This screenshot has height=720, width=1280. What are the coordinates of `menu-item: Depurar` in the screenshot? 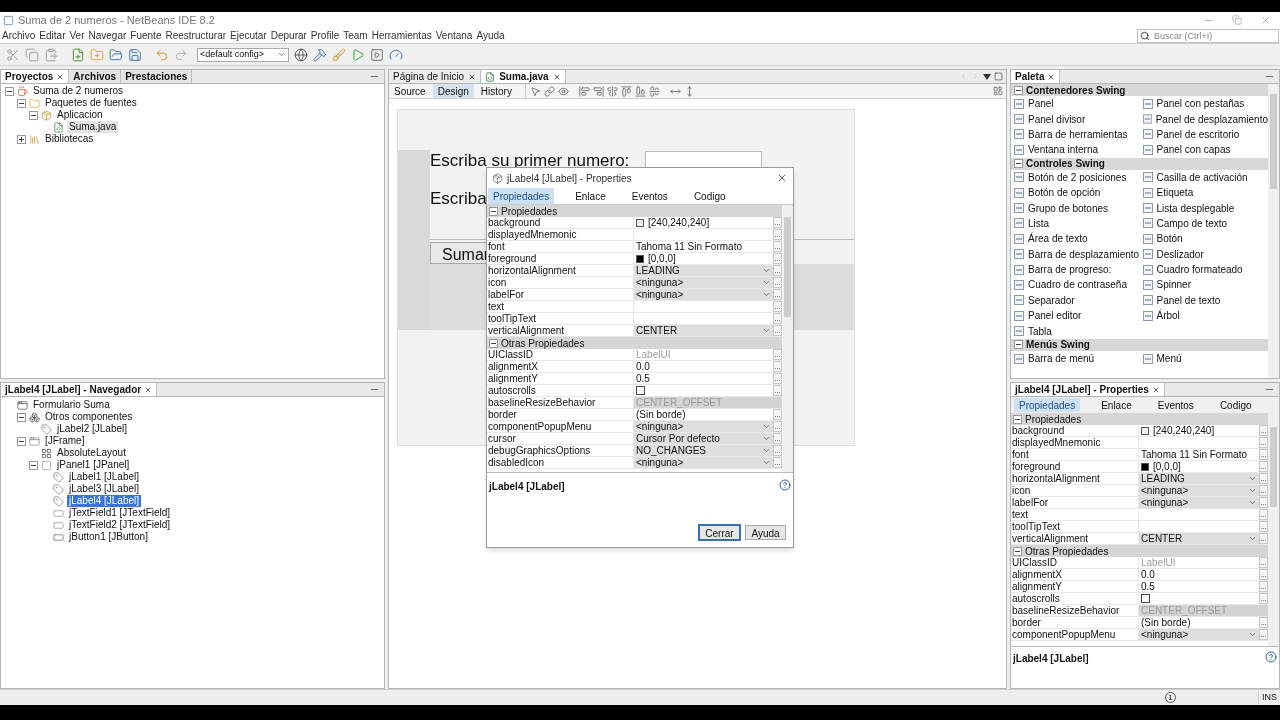 It's located at (288, 35).